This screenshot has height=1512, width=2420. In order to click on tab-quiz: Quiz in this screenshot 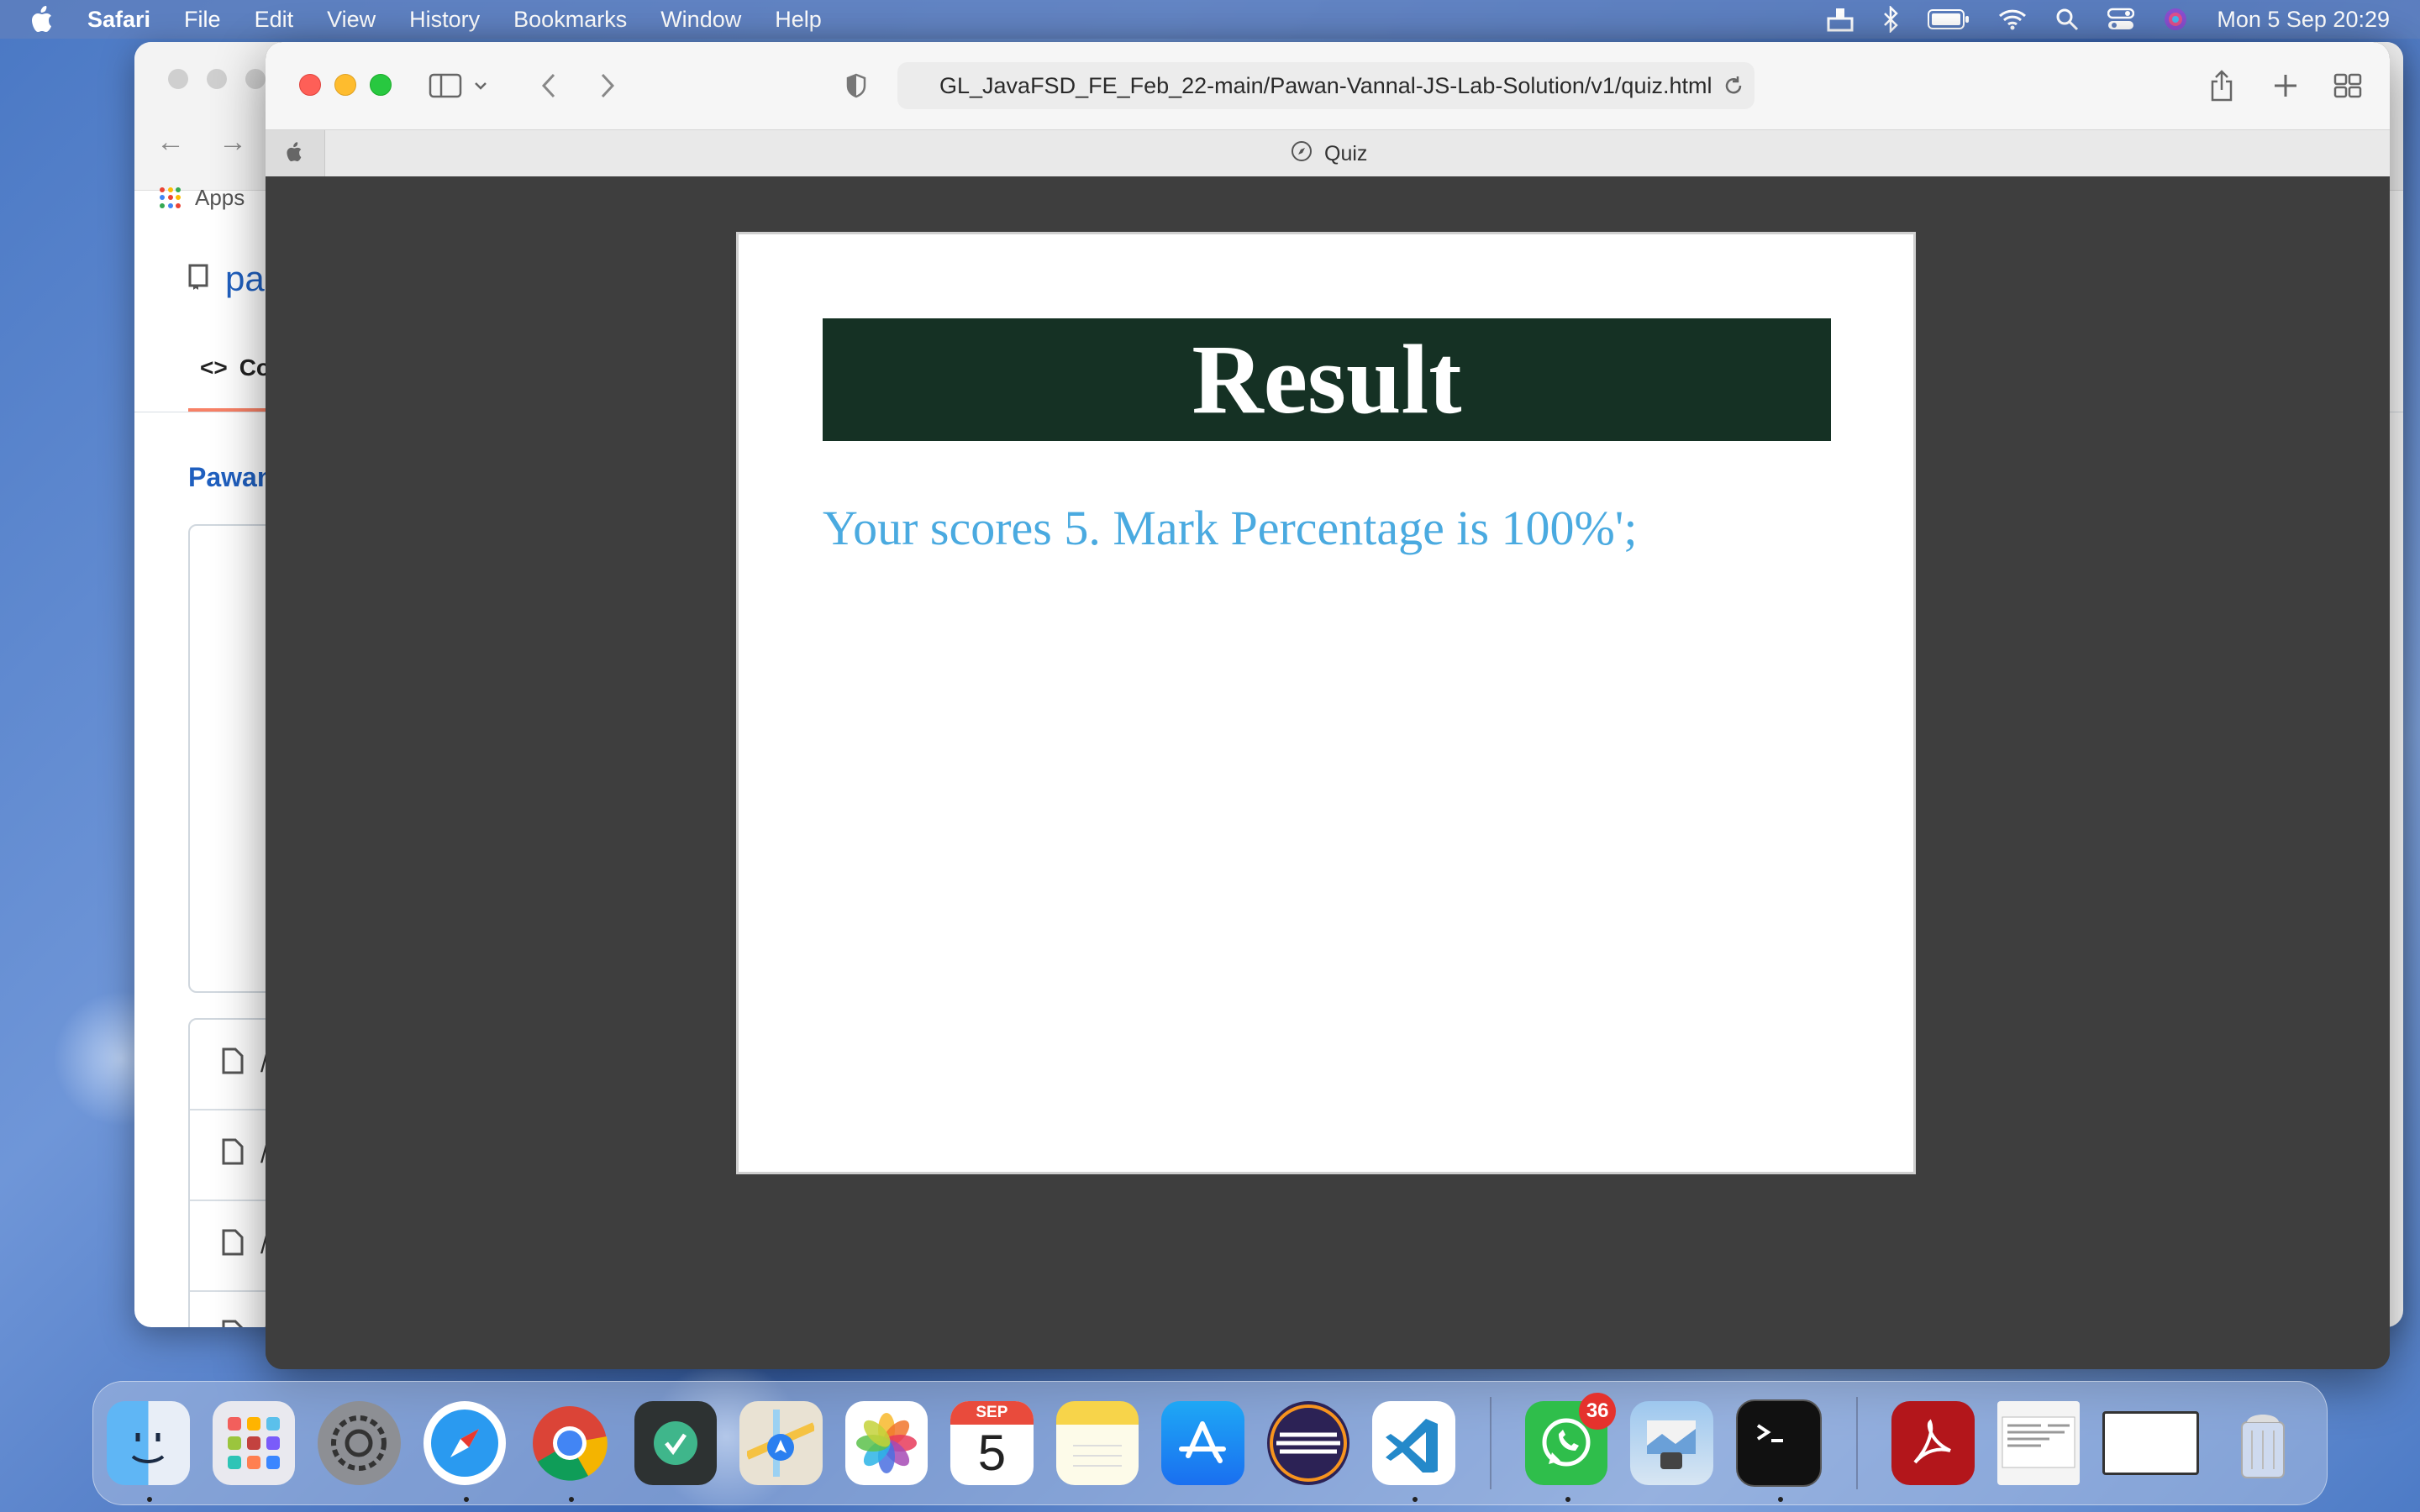, I will do `click(1329, 153)`.